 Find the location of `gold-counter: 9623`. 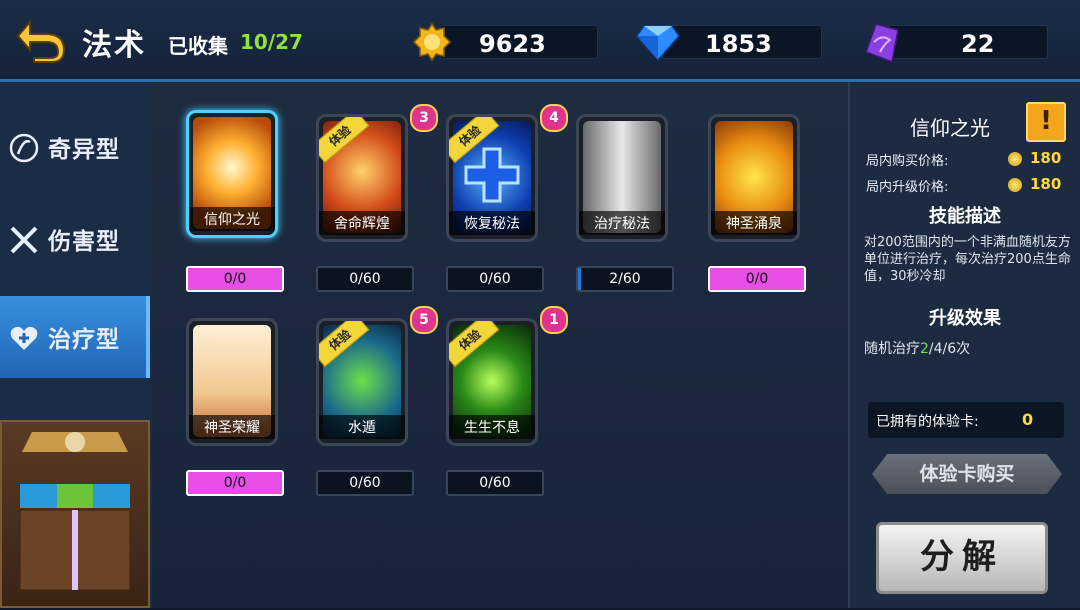

gold-counter: 9623 is located at coordinates (519, 42).